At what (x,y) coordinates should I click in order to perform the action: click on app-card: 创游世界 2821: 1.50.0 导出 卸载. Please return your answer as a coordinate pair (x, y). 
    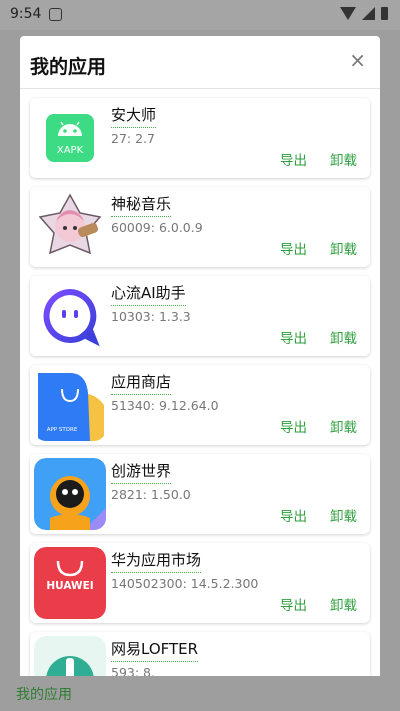
    Looking at the image, I should click on (200, 494).